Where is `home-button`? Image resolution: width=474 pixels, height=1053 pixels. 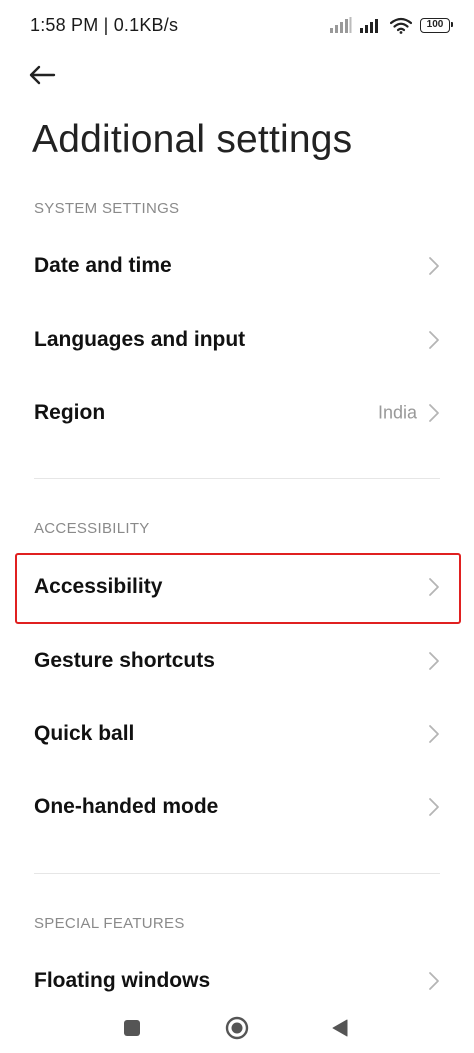
home-button is located at coordinates (237, 1028).